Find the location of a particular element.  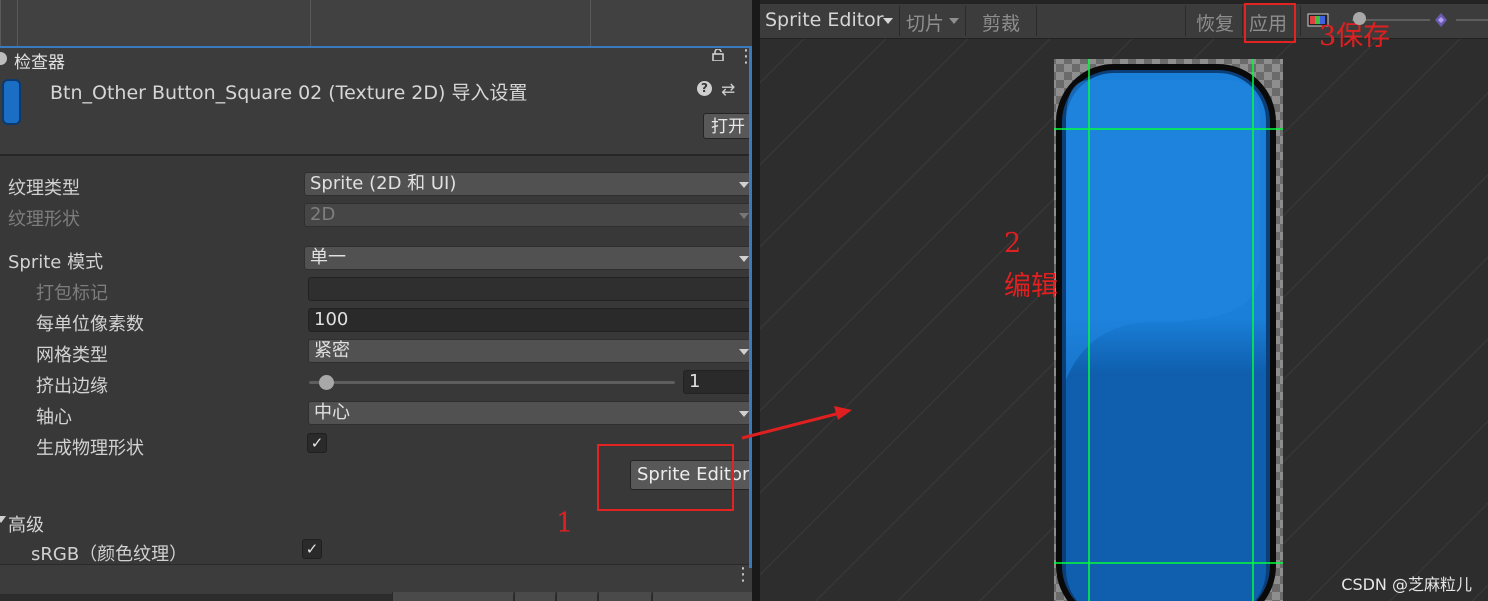

texture-thumbnail-icon is located at coordinates (11, 102).